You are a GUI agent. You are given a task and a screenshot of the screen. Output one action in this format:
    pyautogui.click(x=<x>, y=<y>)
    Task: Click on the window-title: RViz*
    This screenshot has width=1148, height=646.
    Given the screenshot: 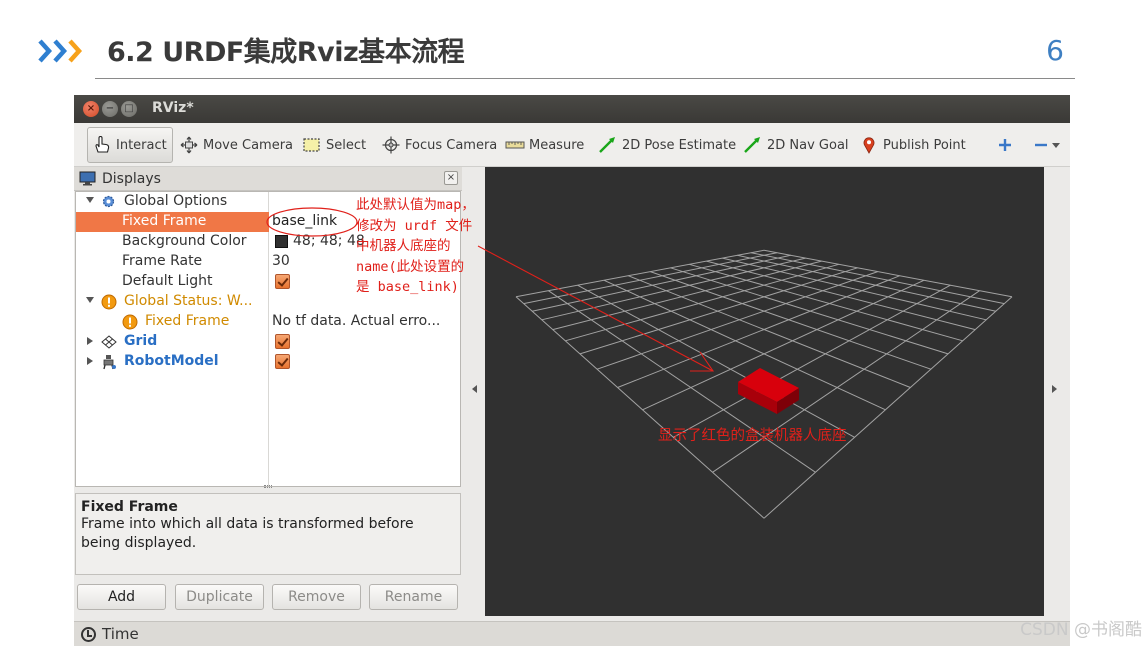 What is the action you would take?
    pyautogui.click(x=173, y=108)
    